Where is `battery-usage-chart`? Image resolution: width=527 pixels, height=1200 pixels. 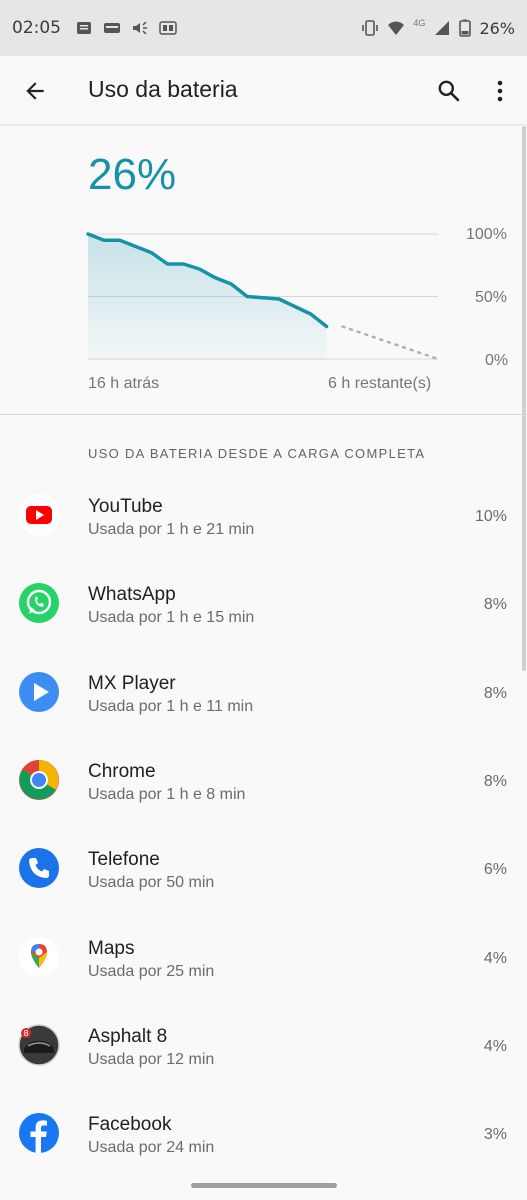
battery-usage-chart is located at coordinates (263, 296).